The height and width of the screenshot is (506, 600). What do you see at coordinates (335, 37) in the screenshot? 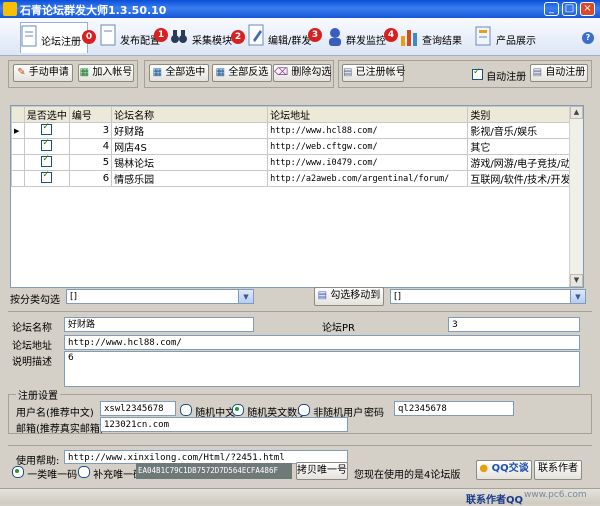
I see `monitor-user-icon` at bounding box center [335, 37].